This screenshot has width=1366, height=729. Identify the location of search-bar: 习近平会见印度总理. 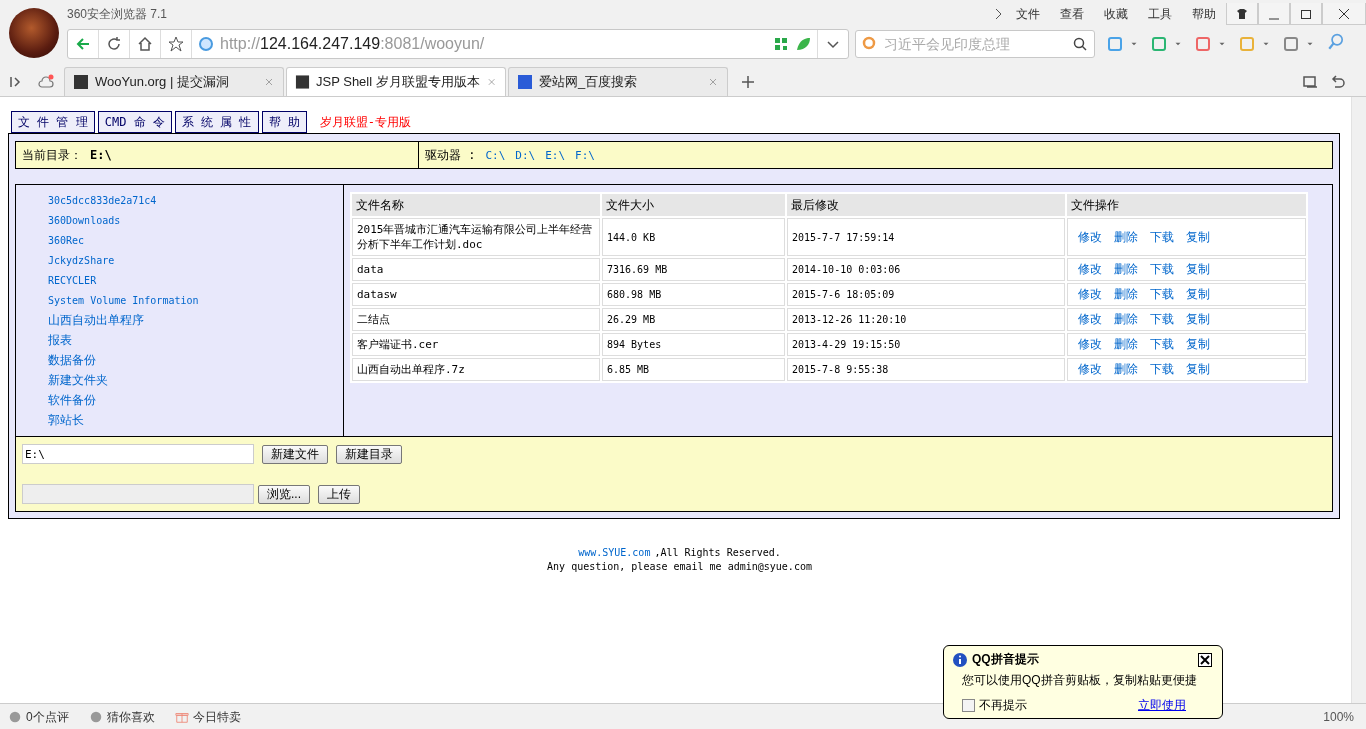
(975, 44).